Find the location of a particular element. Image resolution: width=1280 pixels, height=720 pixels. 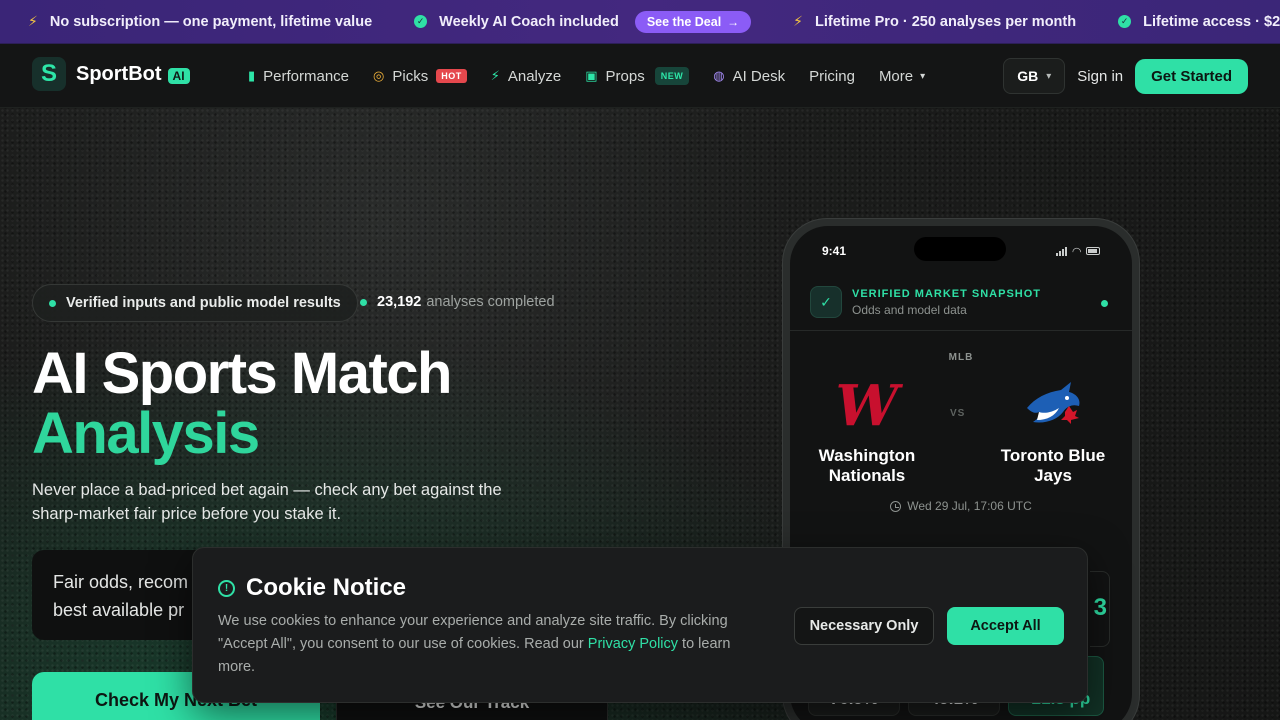

accept-all-button: Accept All is located at coordinates (1005, 626).